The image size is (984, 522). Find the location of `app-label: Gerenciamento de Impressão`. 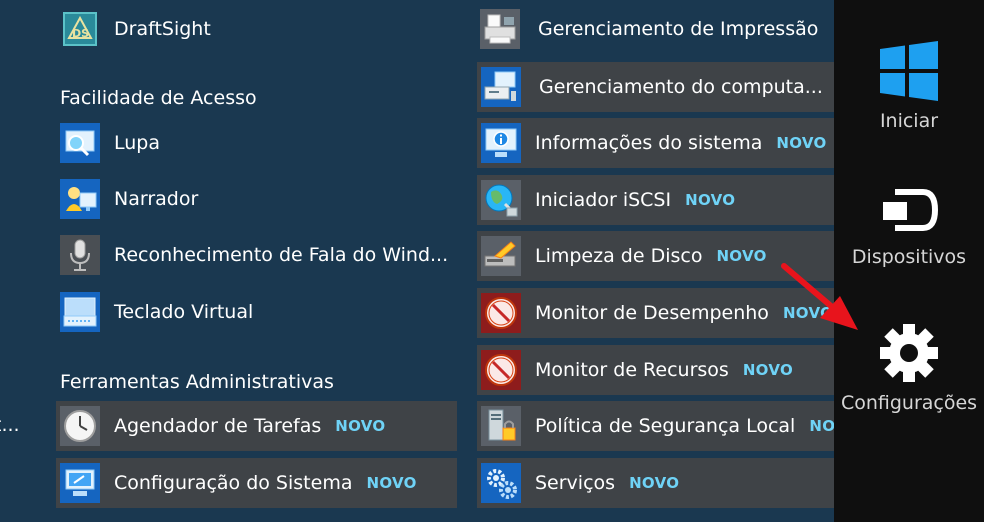

app-label: Gerenciamento de Impressão is located at coordinates (678, 29).